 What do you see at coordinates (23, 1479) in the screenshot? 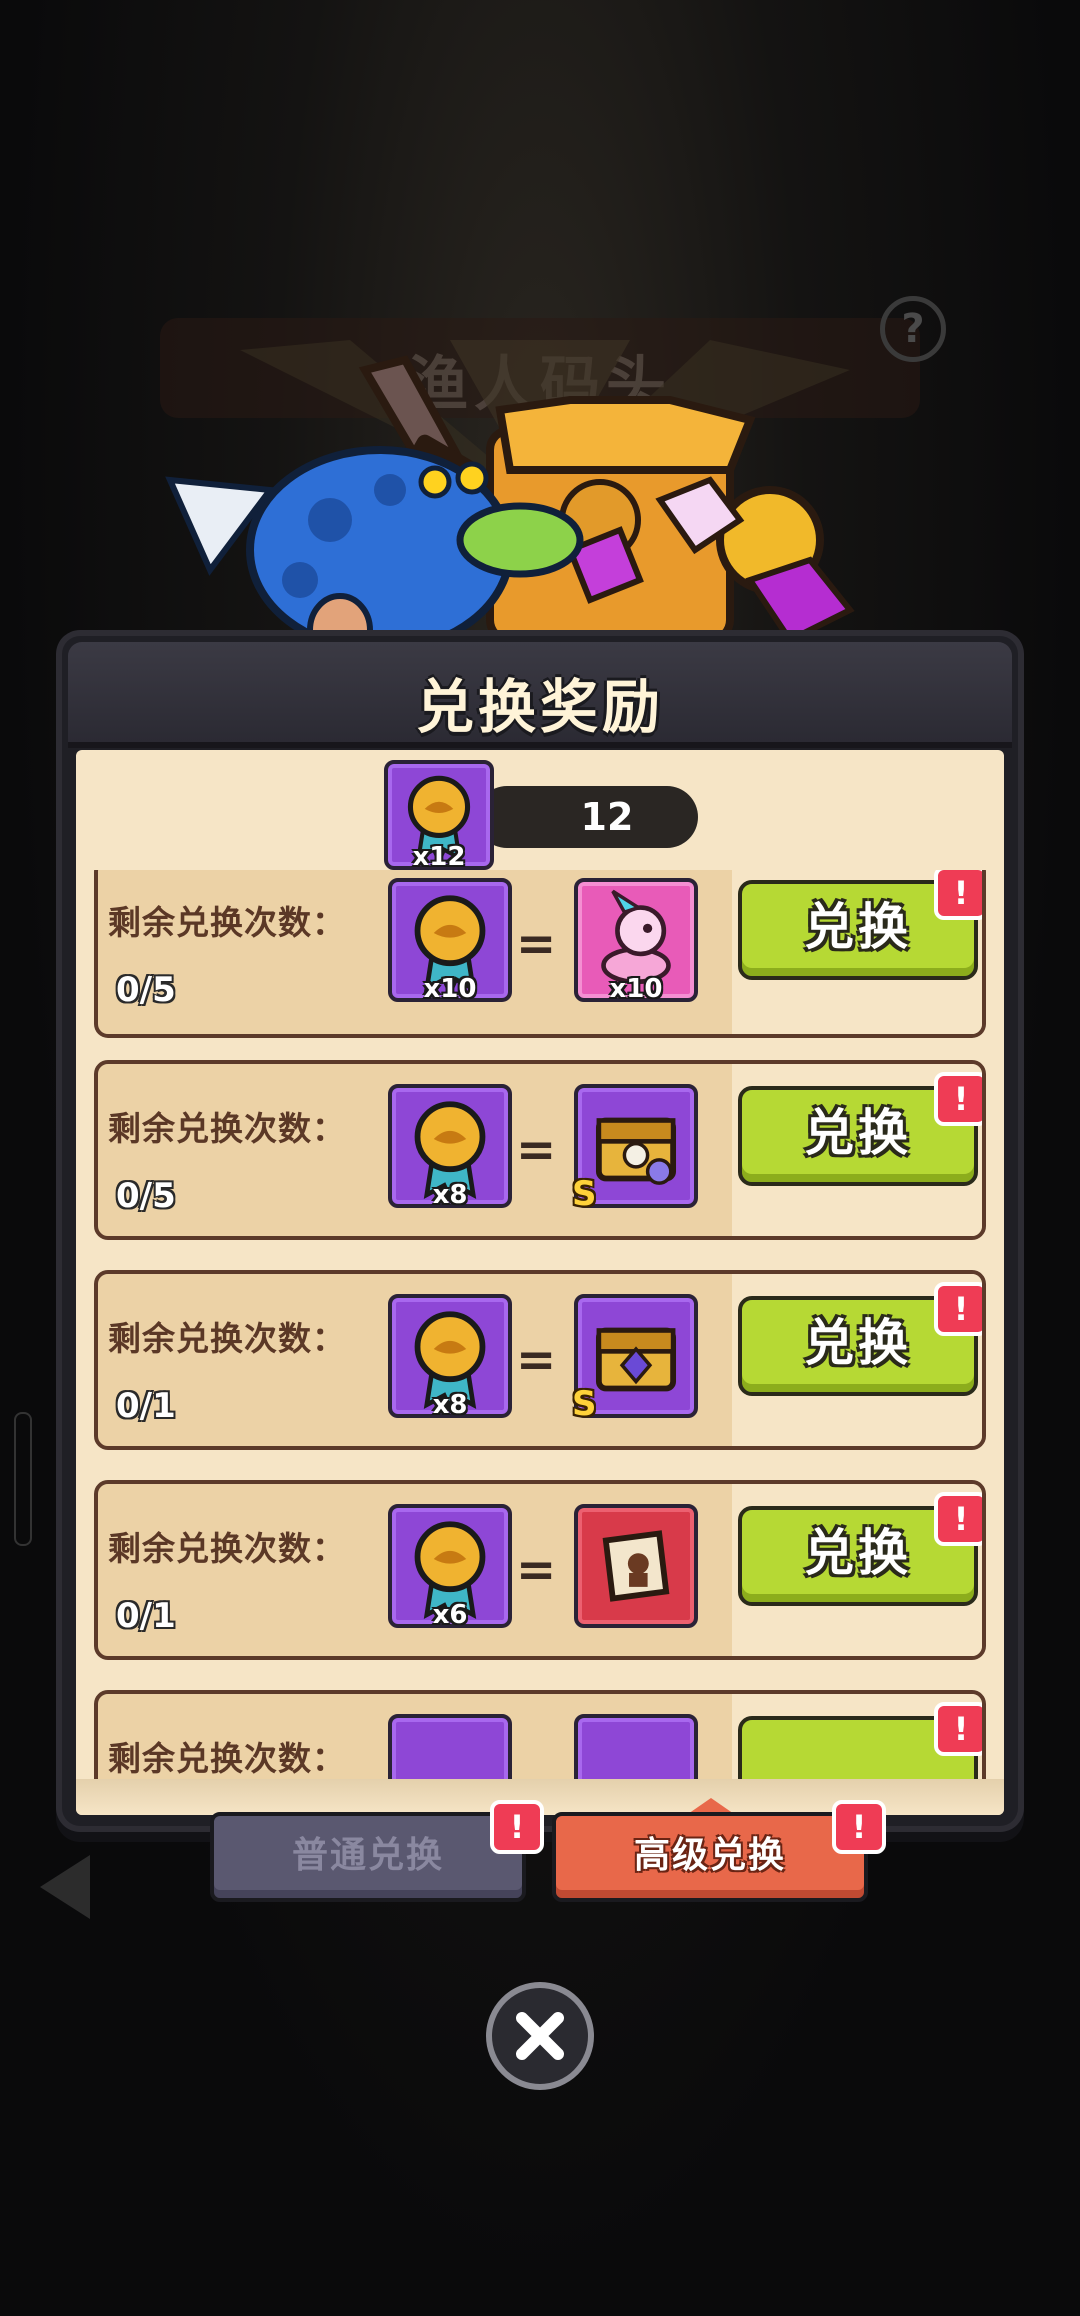
I see `side-drag-handle` at bounding box center [23, 1479].